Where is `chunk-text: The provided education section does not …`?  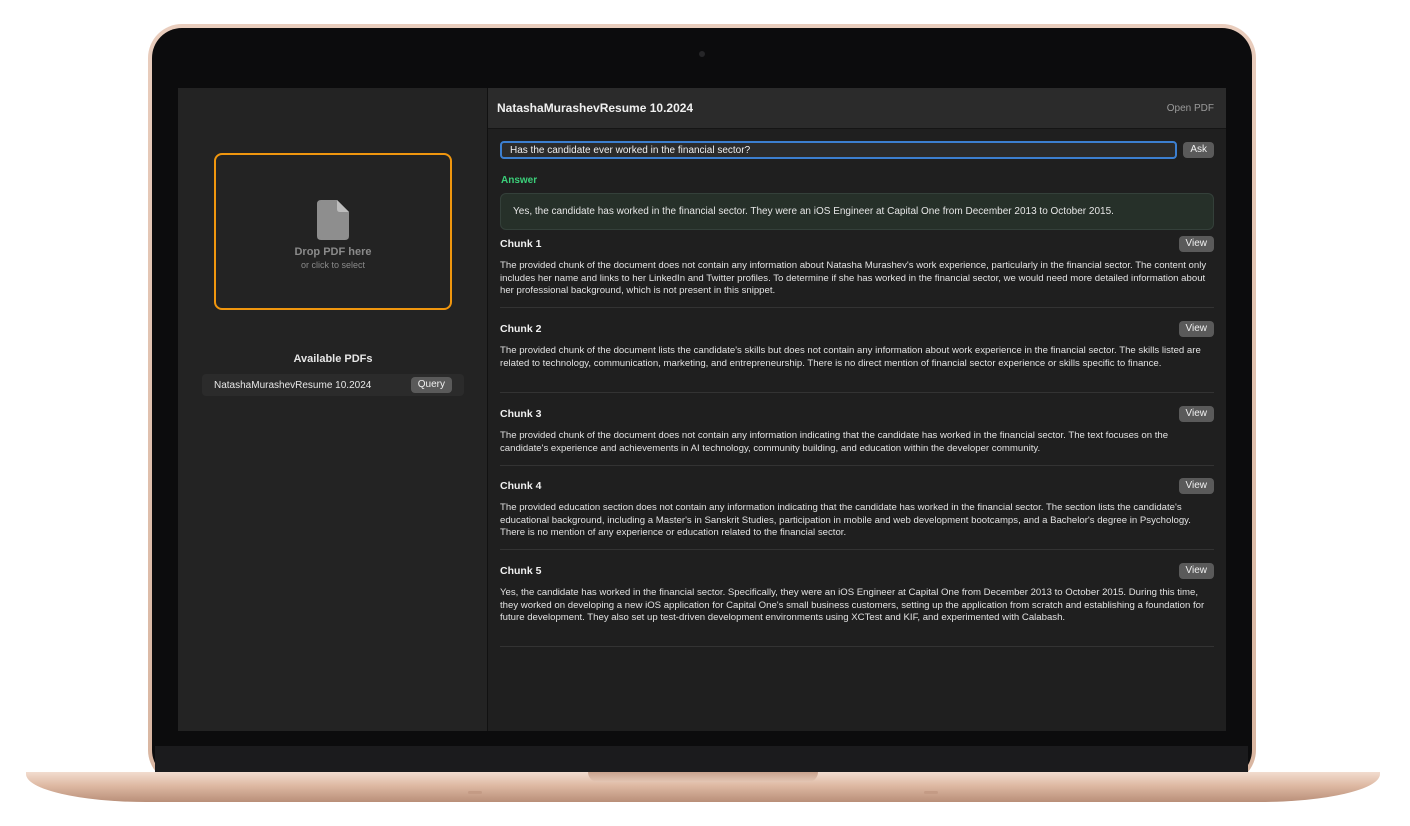
chunk-text: The provided education section does not … is located at coordinates (845, 520).